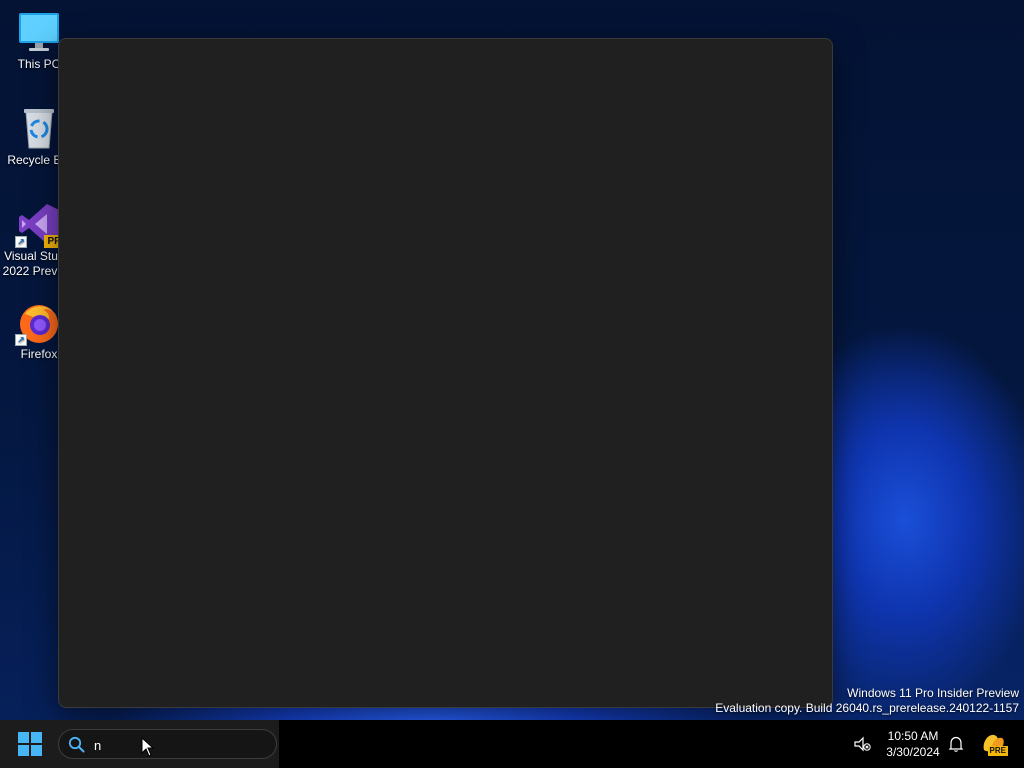 This screenshot has height=768, width=1024. What do you see at coordinates (862, 744) in the screenshot?
I see `network-disconnected-icon` at bounding box center [862, 744].